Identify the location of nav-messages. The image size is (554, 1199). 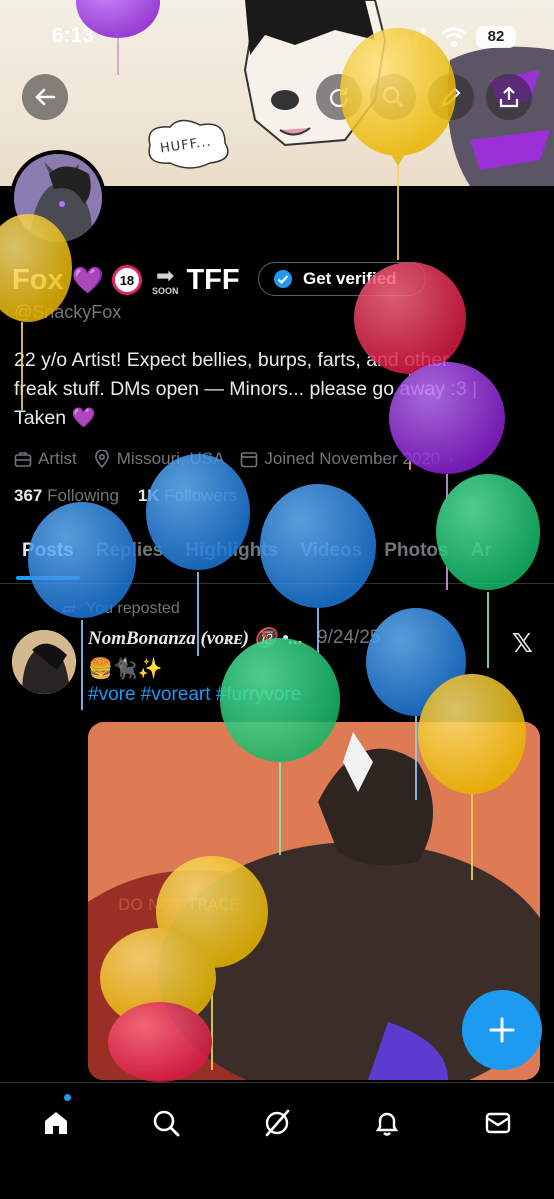
(498, 1123).